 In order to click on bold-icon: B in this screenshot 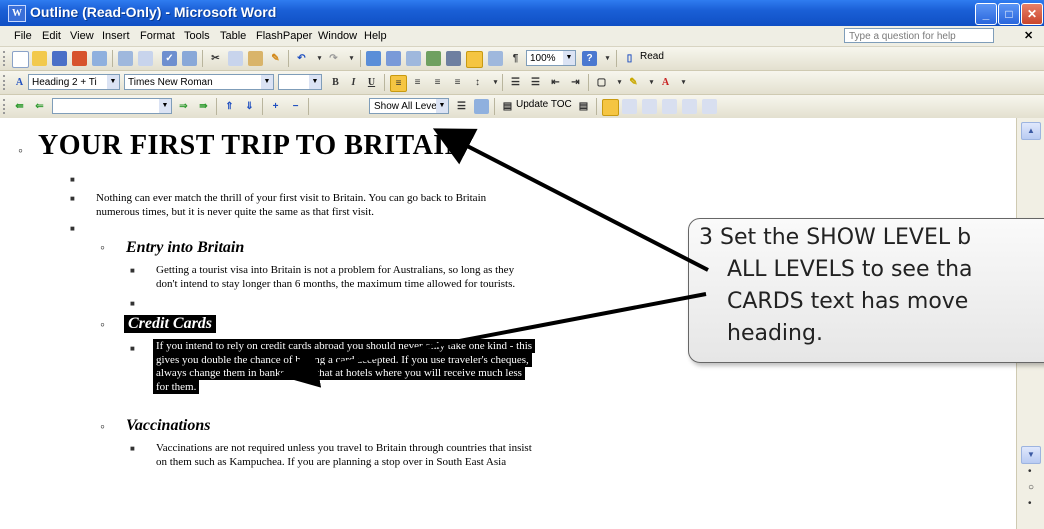, I will do `click(335, 82)`.